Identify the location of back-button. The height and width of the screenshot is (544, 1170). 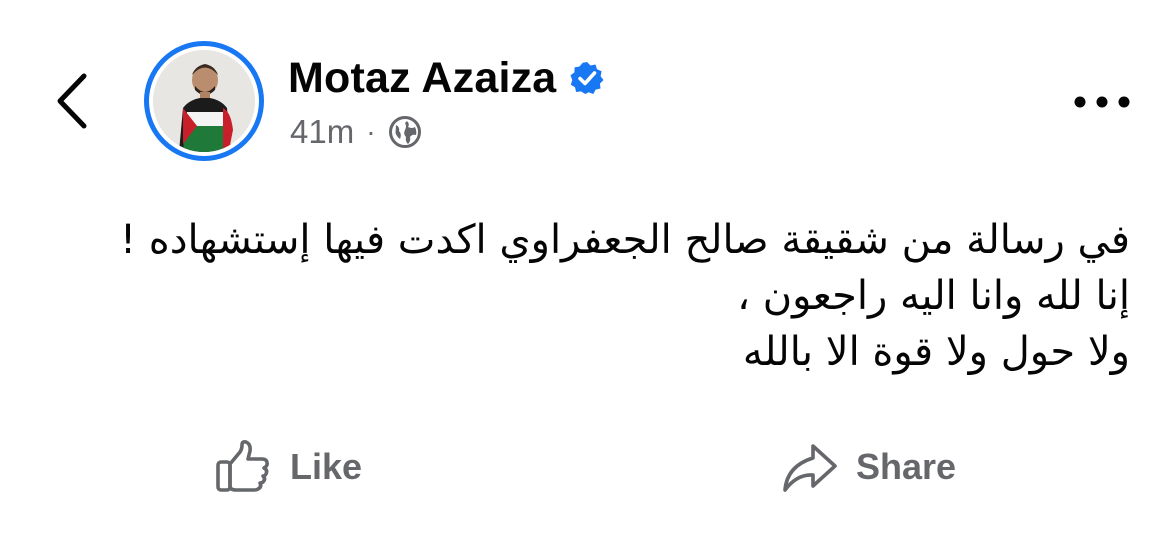
(72, 101).